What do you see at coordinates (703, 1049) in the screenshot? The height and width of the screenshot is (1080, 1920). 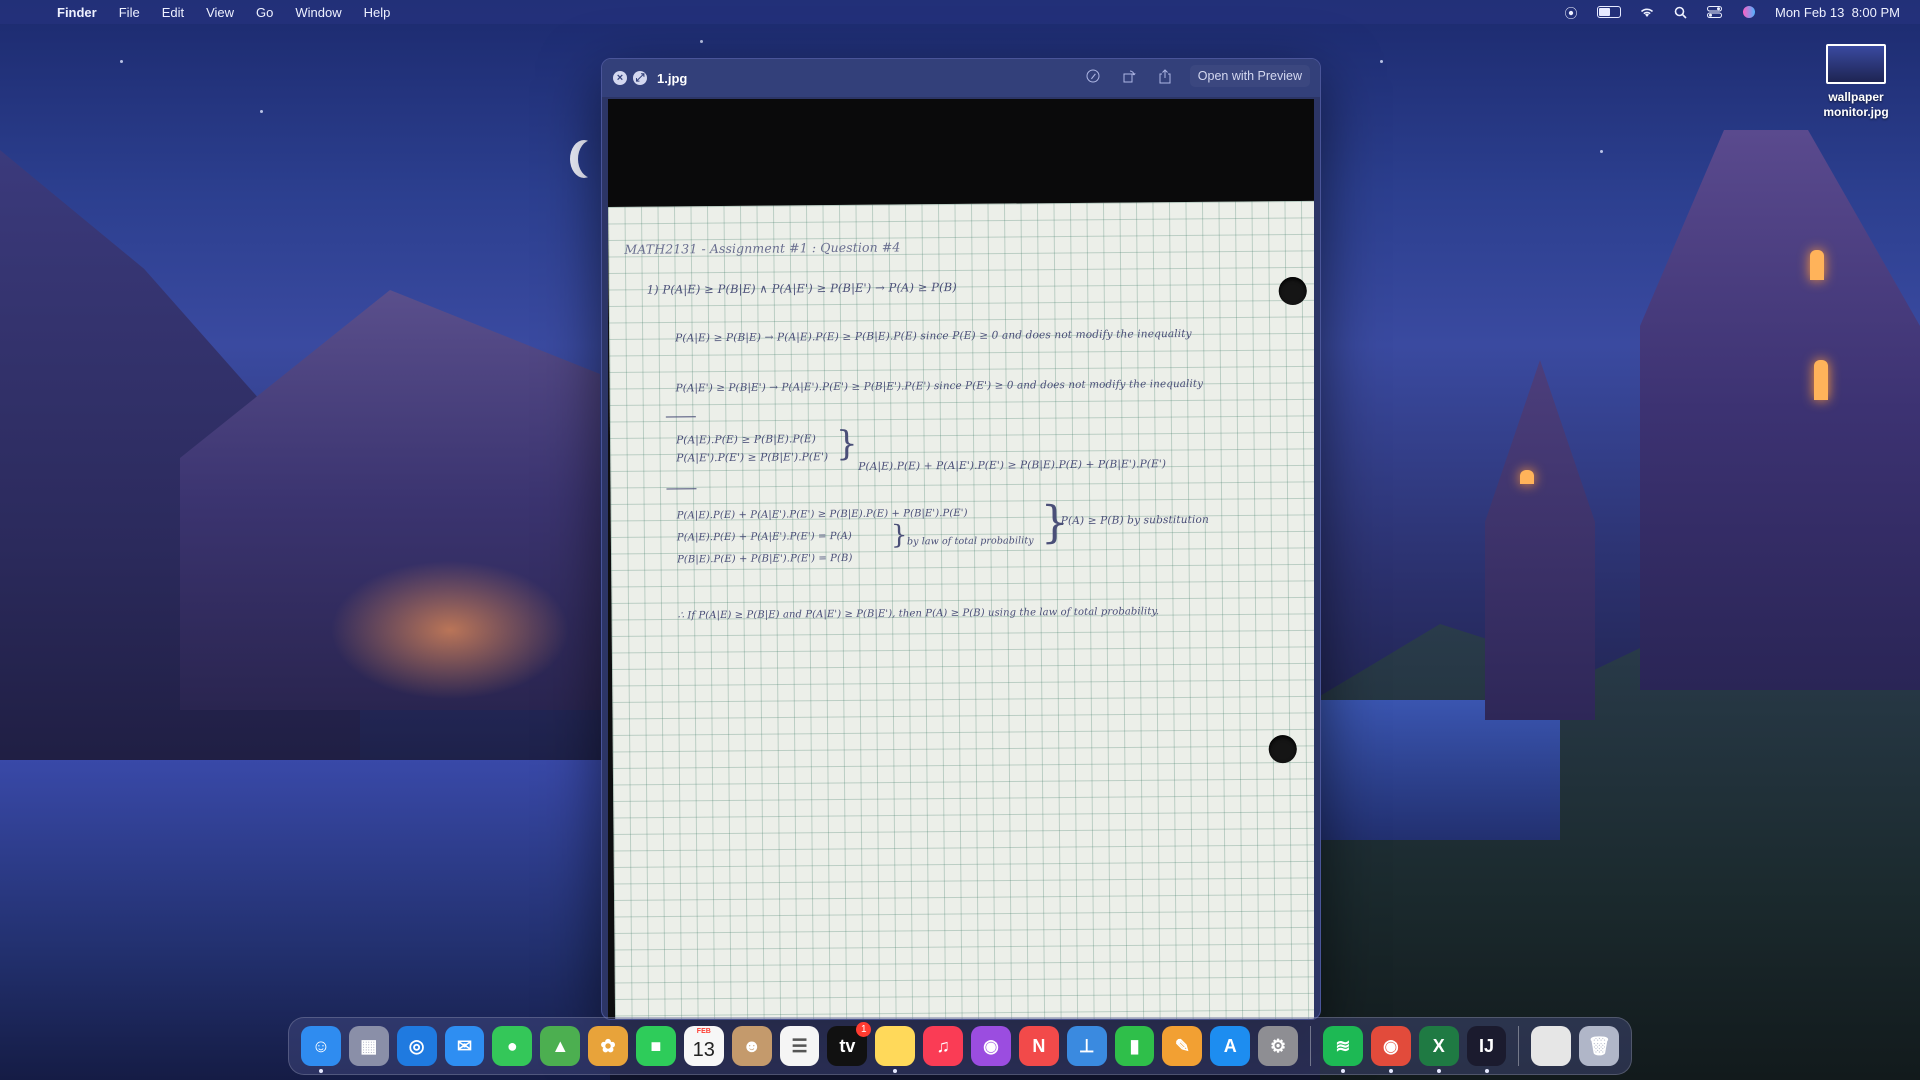 I see `calendar-day: 13` at bounding box center [703, 1049].